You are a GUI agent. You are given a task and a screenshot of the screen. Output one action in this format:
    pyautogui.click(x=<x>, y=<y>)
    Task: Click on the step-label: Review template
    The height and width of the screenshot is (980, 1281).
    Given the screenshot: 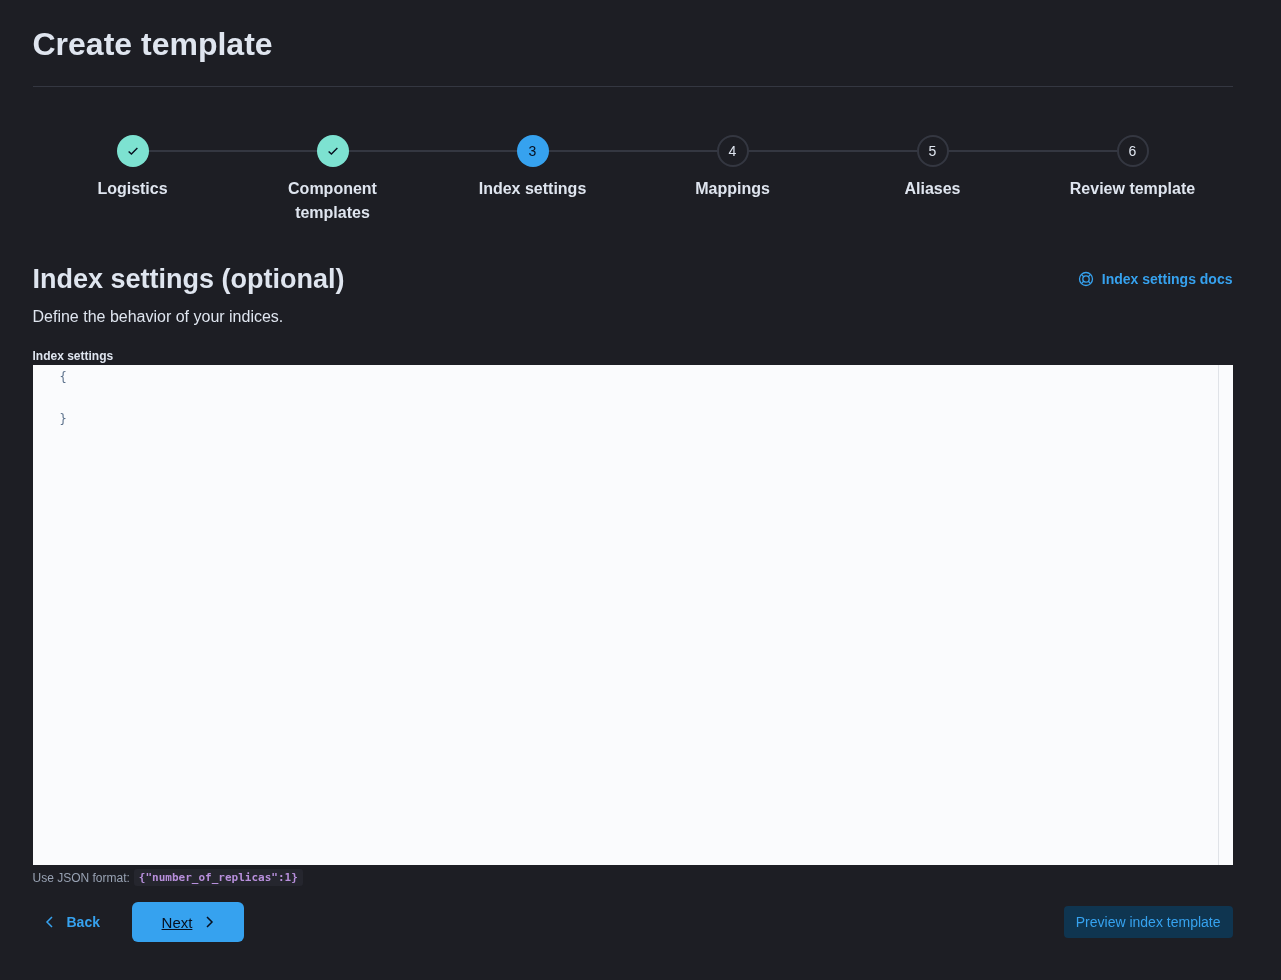 What is the action you would take?
    pyautogui.click(x=1132, y=189)
    